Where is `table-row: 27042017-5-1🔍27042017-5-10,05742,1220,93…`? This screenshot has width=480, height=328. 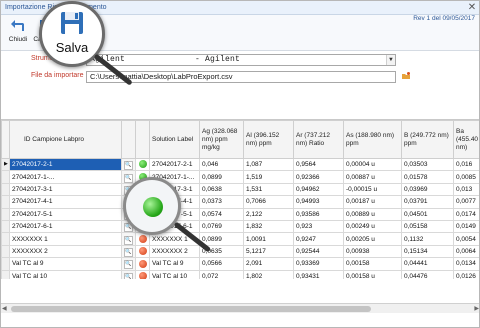
table-row: 27042017-5-1🔍27042017-5-10,05742,1220,93… is located at coordinates (240, 214).